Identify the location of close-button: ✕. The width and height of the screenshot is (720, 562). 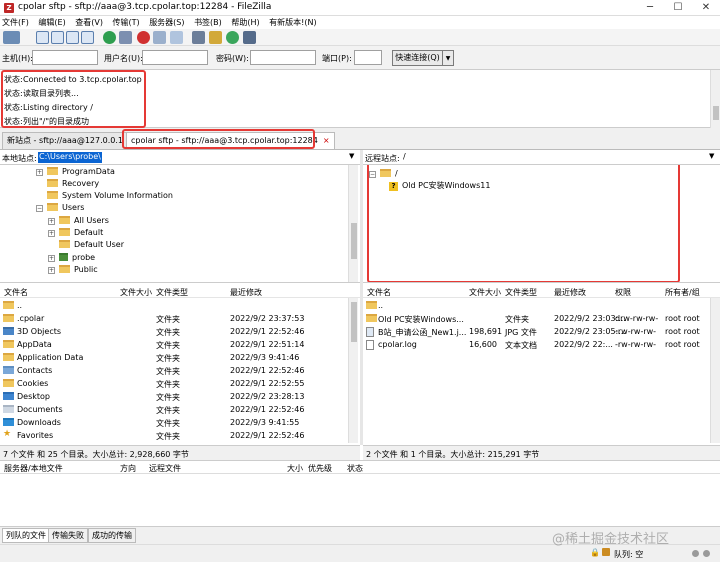
(706, 8).